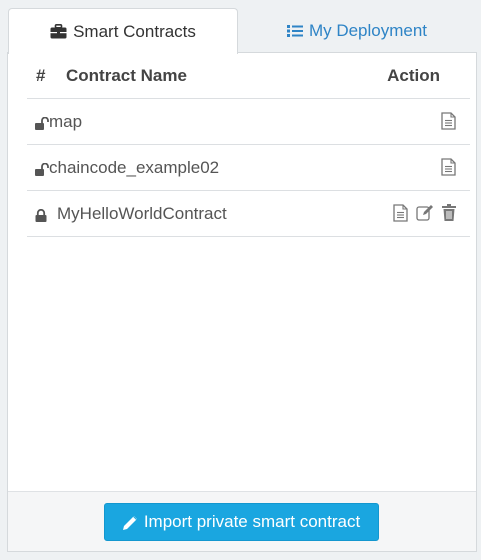  What do you see at coordinates (413, 75) in the screenshot?
I see `column-header-action: Action` at bounding box center [413, 75].